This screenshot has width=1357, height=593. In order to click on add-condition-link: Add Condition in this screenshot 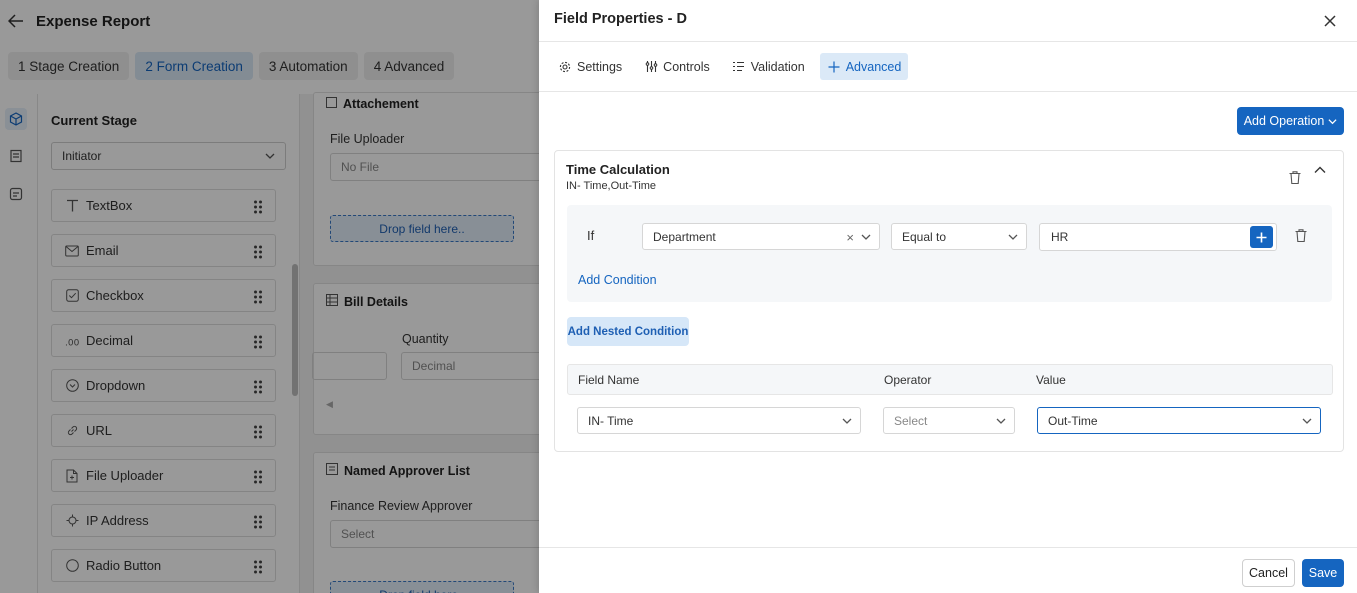, I will do `click(617, 280)`.